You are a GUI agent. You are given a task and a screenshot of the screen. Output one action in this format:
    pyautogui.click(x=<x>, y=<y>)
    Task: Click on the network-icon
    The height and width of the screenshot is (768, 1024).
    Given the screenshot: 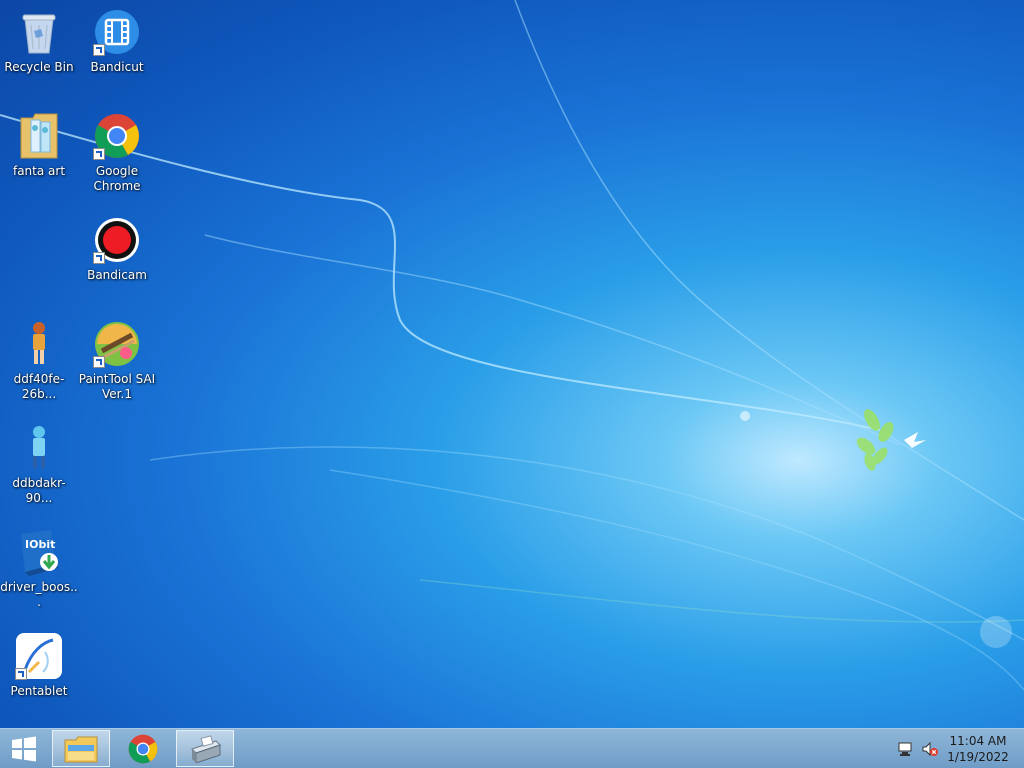 What is the action you would take?
    pyautogui.click(x=905, y=749)
    